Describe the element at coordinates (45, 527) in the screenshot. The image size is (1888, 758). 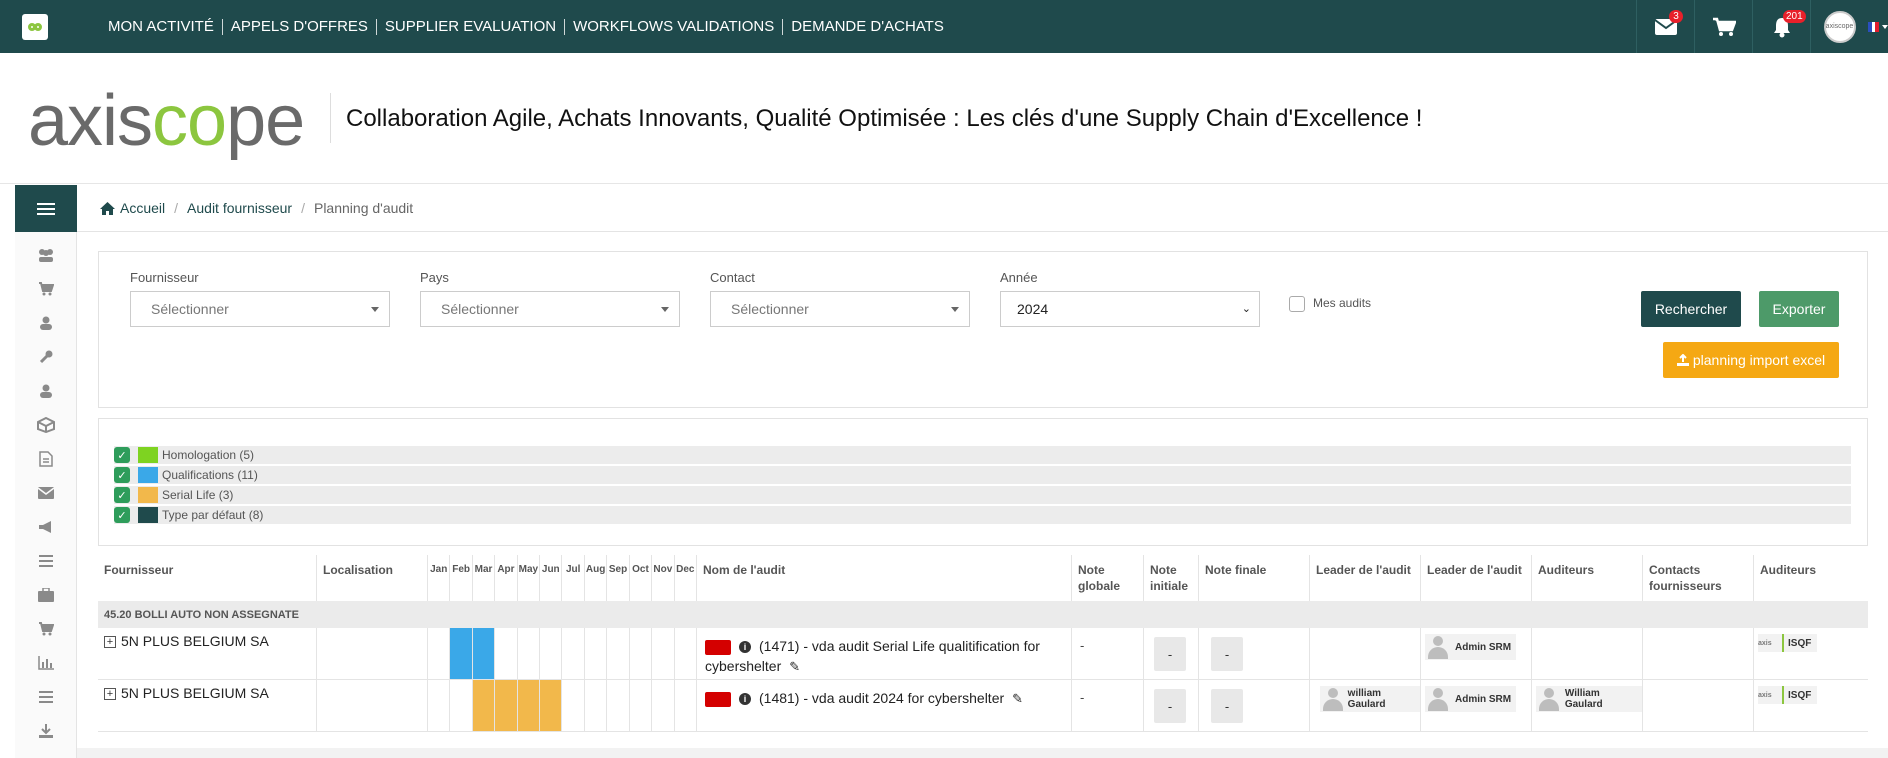
I see `megaphone-icon` at that location.